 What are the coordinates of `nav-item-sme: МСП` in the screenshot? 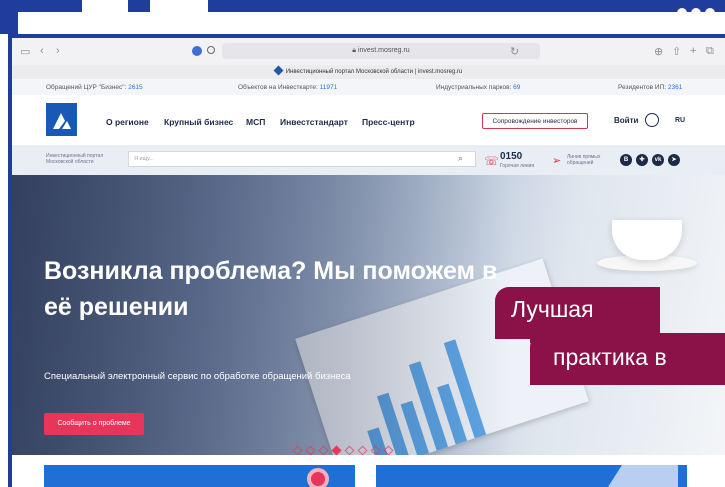 It's located at (255, 122).